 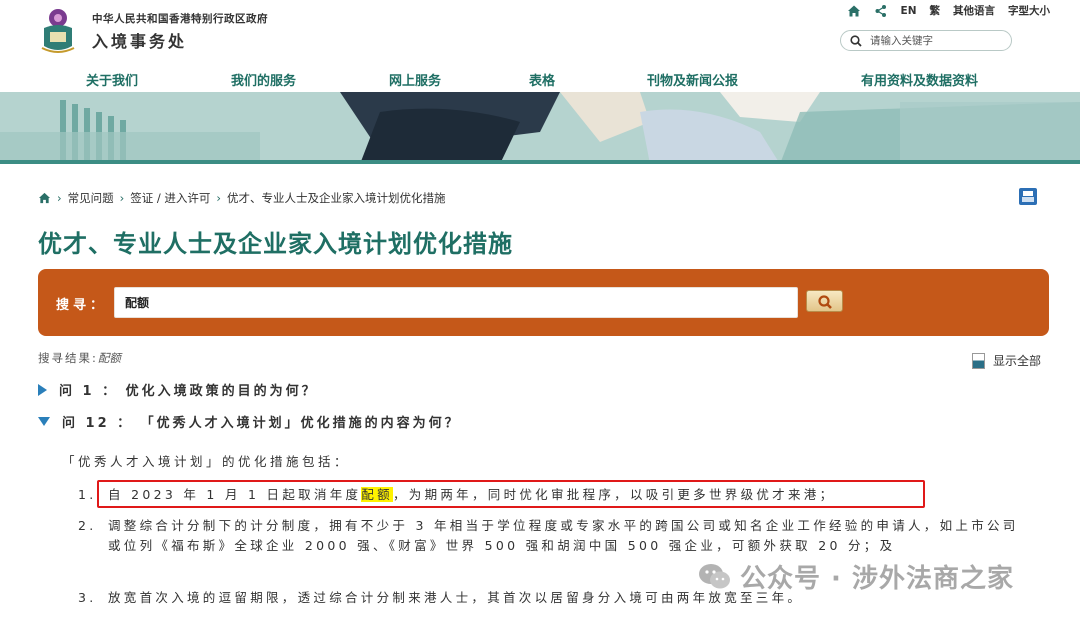 I want to click on search-submit-button, so click(x=824, y=301).